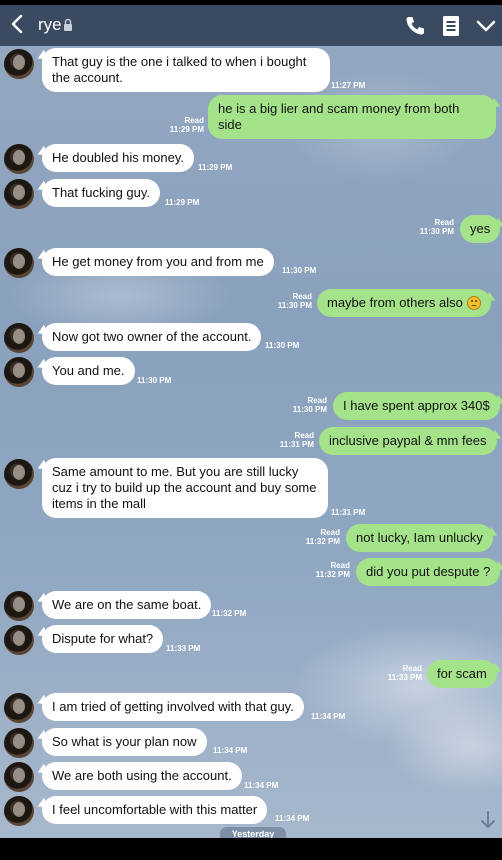  What do you see at coordinates (101, 193) in the screenshot?
I see `incoming-message: That fucking guy.` at bounding box center [101, 193].